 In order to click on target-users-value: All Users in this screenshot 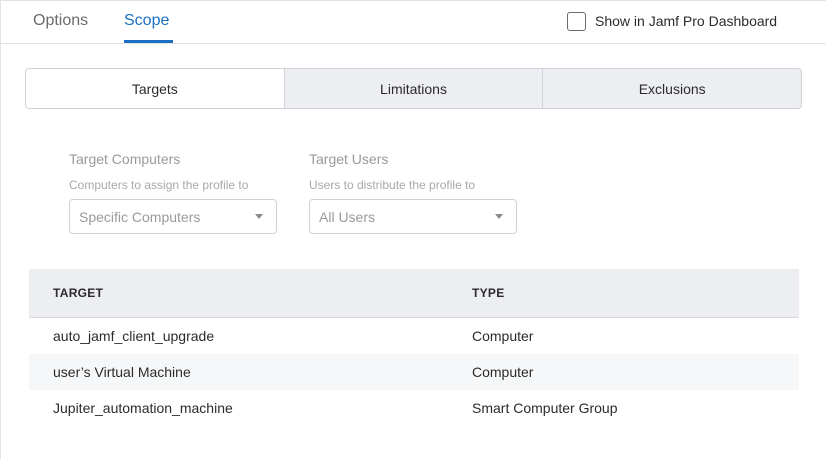, I will do `click(347, 217)`.